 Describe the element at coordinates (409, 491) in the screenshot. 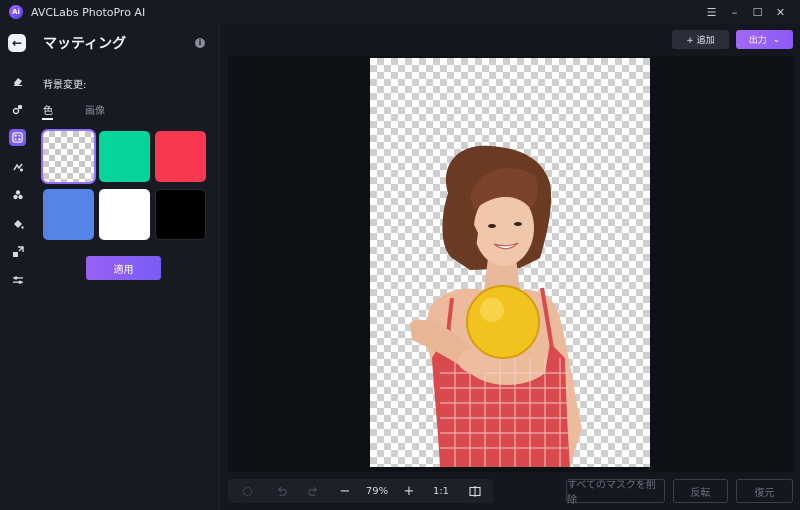

I see `zoom-in-button: +` at that location.